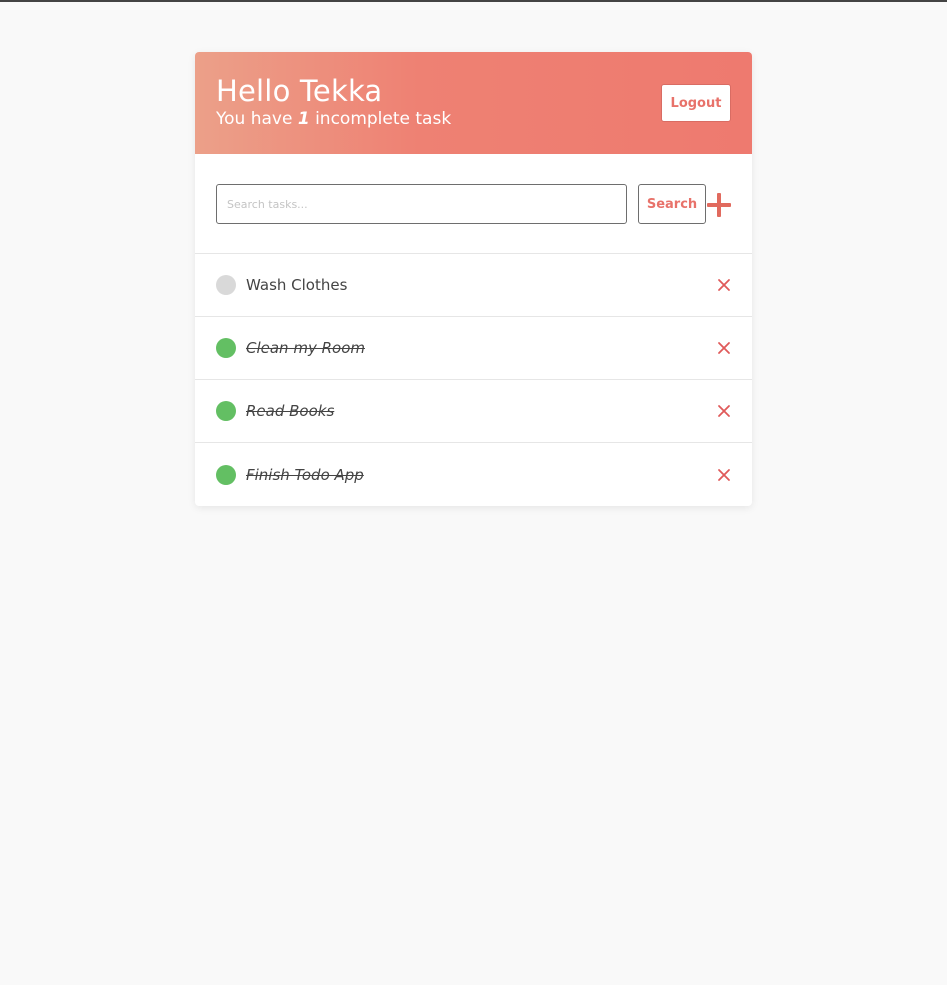  What do you see at coordinates (672, 204) in the screenshot?
I see `search-button: Search` at bounding box center [672, 204].